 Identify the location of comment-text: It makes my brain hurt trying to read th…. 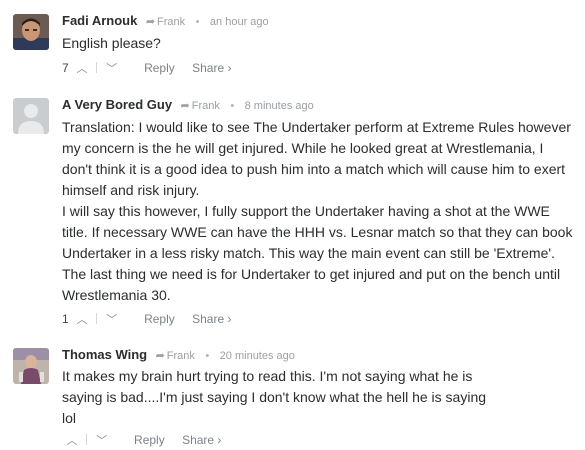
(282, 397).